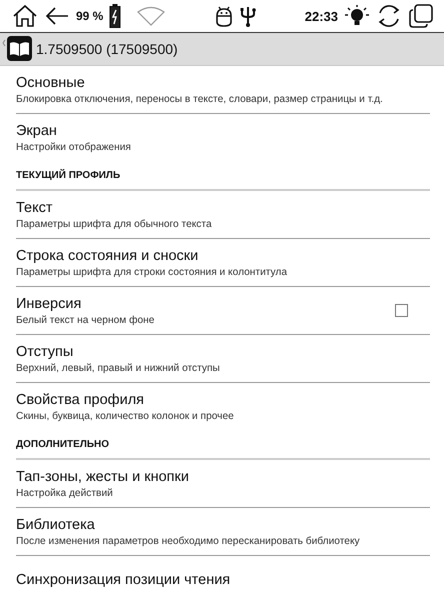 This screenshot has height=600, width=444. What do you see at coordinates (223, 90) in the screenshot?
I see `settings-item: Основные Блокировка отключения, переносы в тексте, словари, размер страницы и т.д.` at bounding box center [223, 90].